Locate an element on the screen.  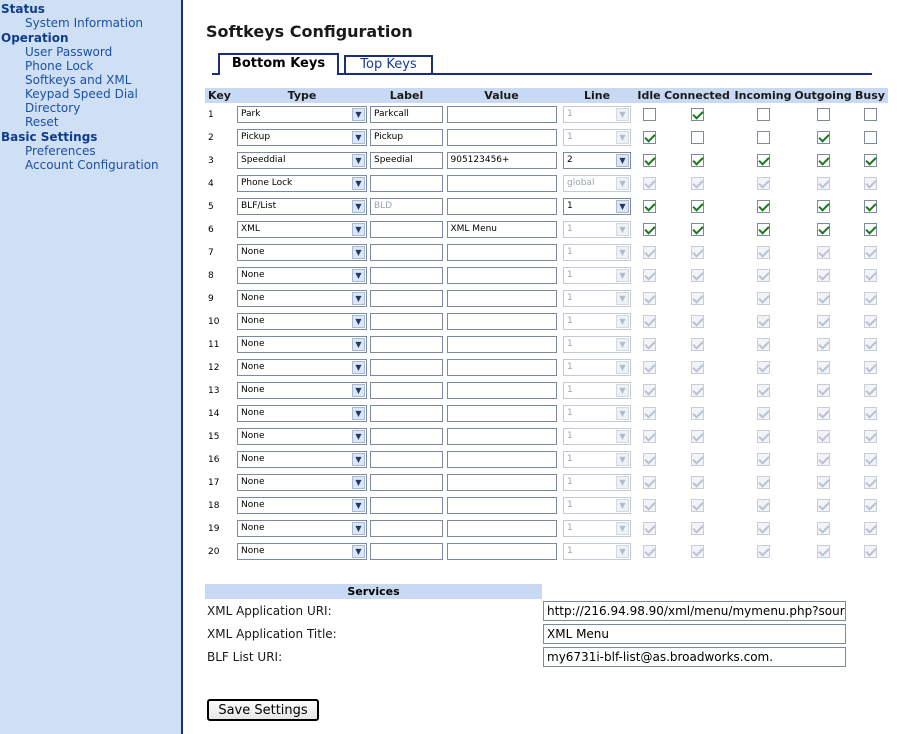
type-select: Phone Lock ▼ is located at coordinates (302, 183).